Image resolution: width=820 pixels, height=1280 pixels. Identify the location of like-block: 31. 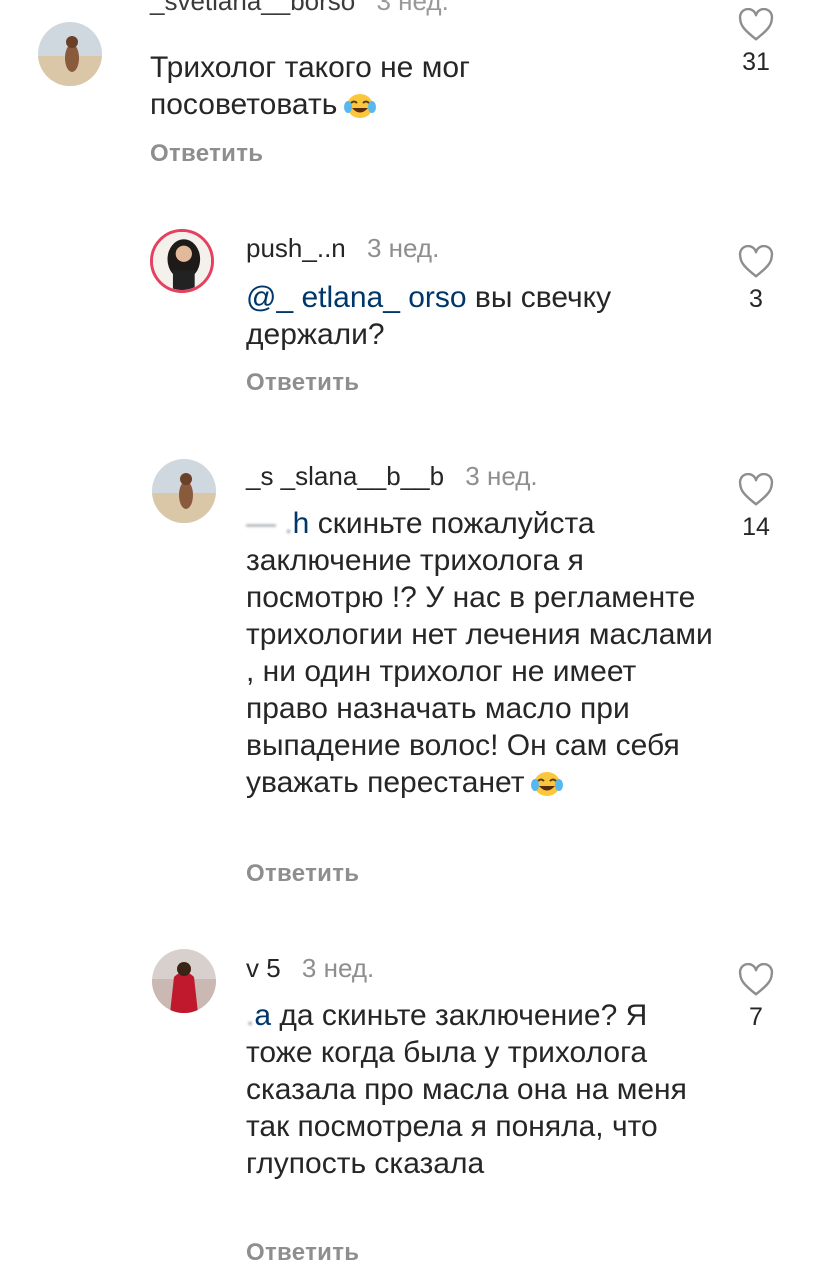
(756, 42).